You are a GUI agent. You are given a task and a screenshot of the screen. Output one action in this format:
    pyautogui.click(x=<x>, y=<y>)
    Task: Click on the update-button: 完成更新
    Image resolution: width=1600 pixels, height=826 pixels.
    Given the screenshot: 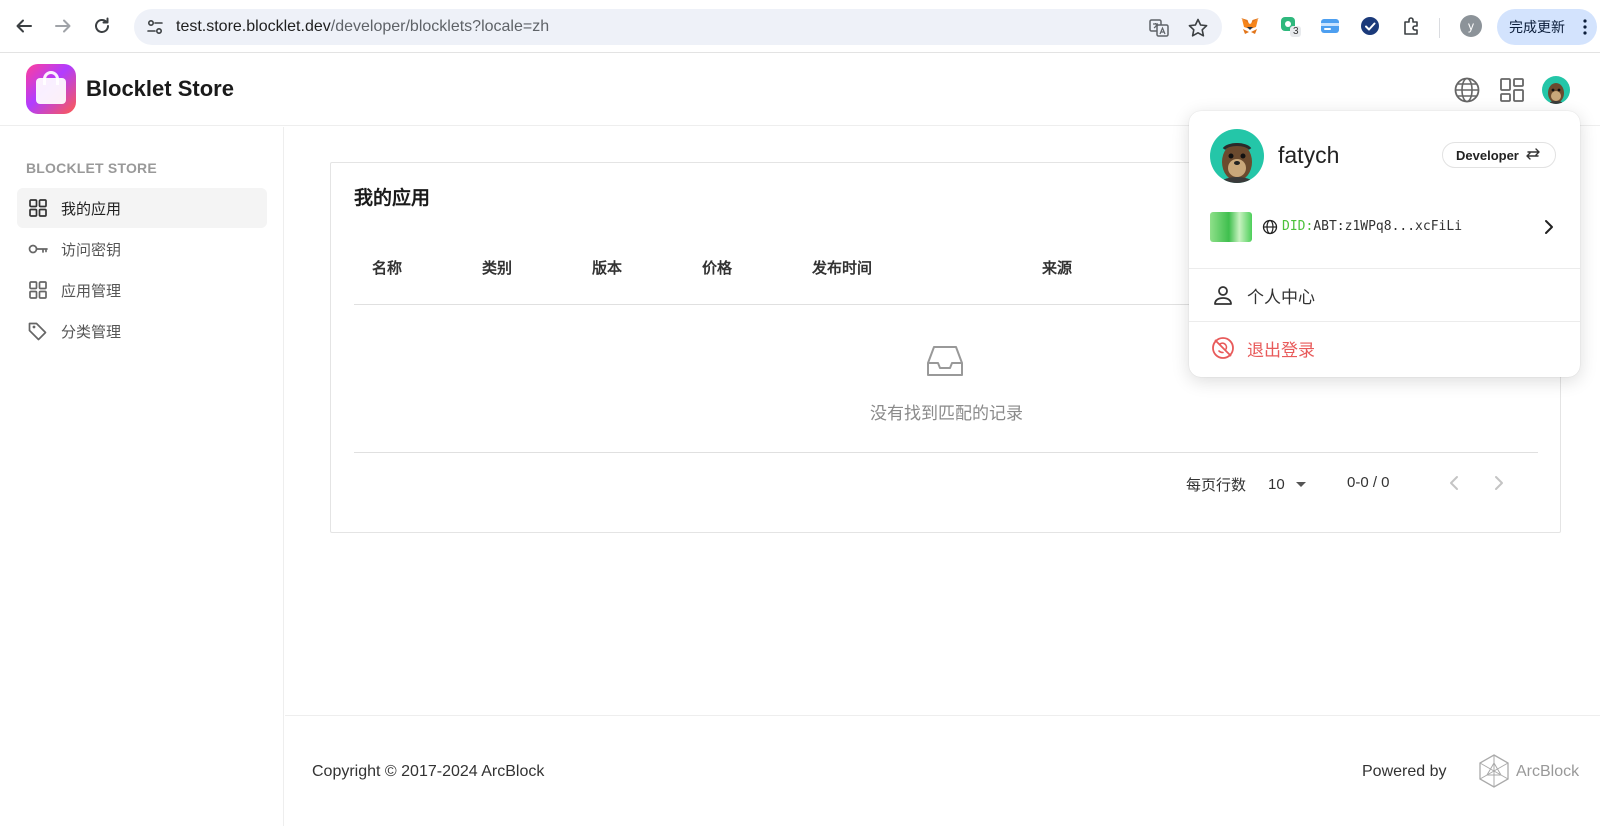 What is the action you would take?
    pyautogui.click(x=1547, y=27)
    